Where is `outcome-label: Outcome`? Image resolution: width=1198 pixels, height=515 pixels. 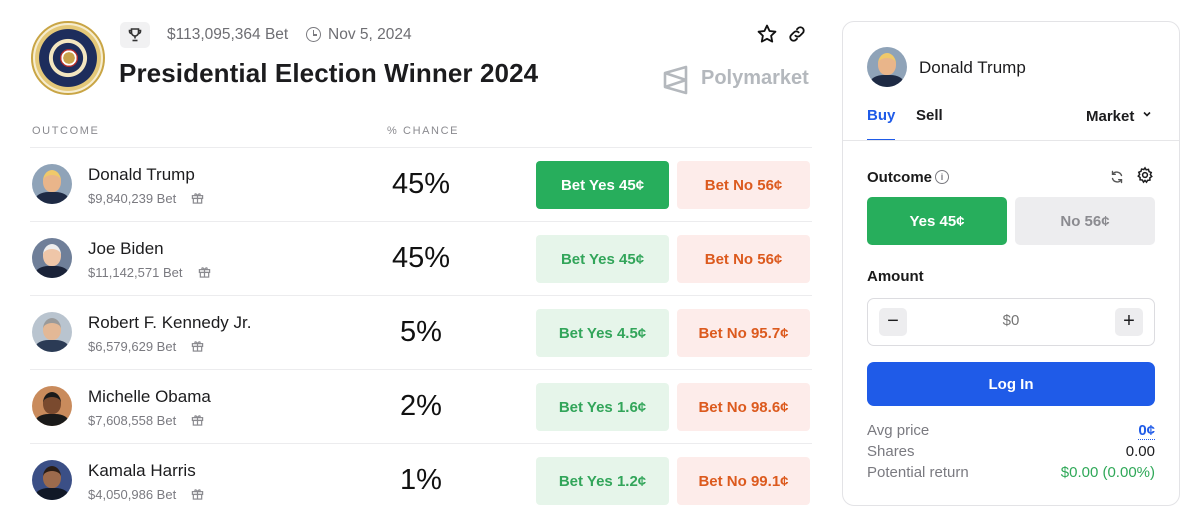 outcome-label: Outcome is located at coordinates (900, 177).